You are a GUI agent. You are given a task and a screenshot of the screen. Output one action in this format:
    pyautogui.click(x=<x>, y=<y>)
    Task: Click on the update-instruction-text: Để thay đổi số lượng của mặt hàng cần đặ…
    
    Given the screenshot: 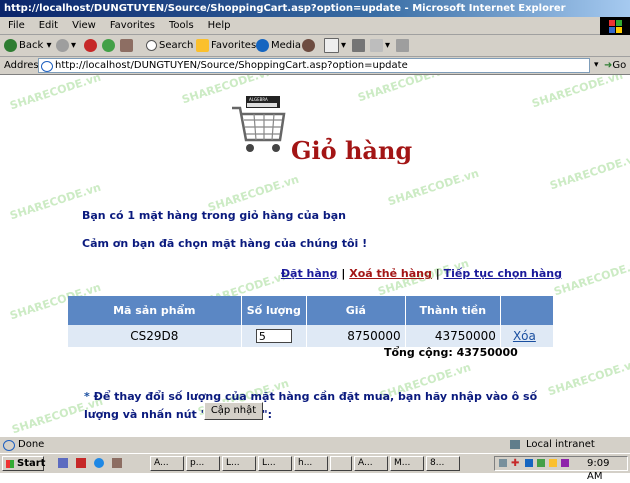 What is the action you would take?
    pyautogui.click(x=311, y=405)
    